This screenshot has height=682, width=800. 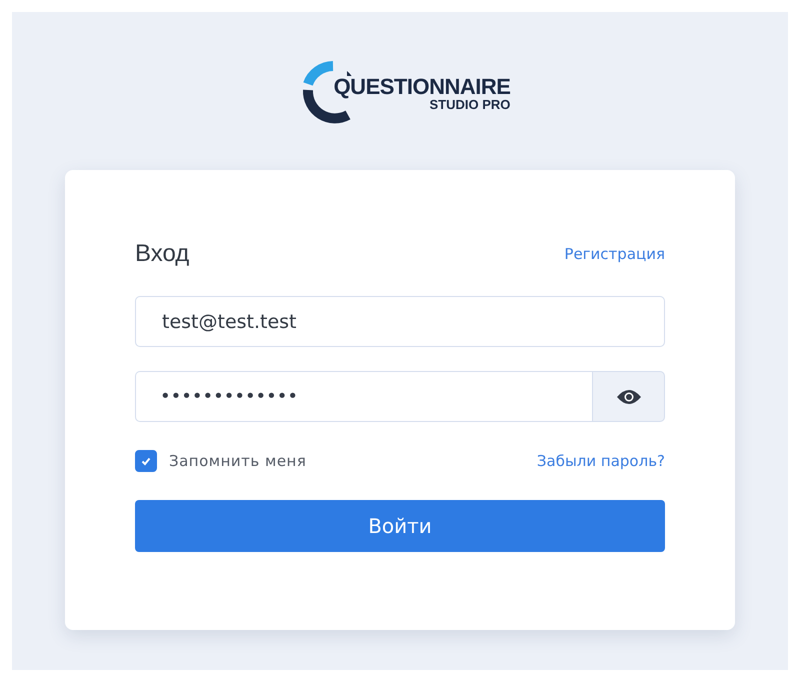 What do you see at coordinates (162, 254) in the screenshot?
I see `login-heading: Вход` at bounding box center [162, 254].